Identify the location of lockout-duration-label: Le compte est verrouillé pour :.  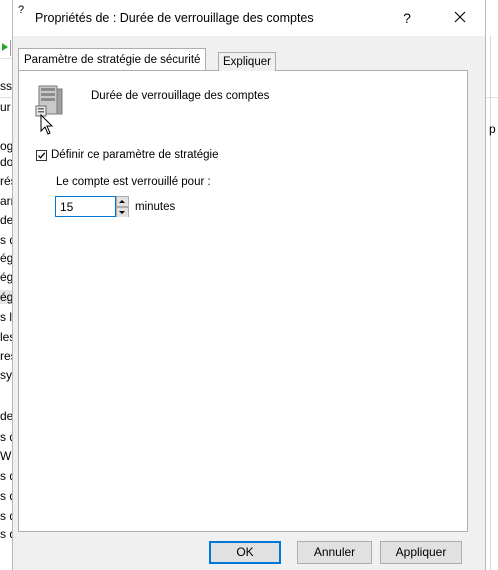
(133, 182).